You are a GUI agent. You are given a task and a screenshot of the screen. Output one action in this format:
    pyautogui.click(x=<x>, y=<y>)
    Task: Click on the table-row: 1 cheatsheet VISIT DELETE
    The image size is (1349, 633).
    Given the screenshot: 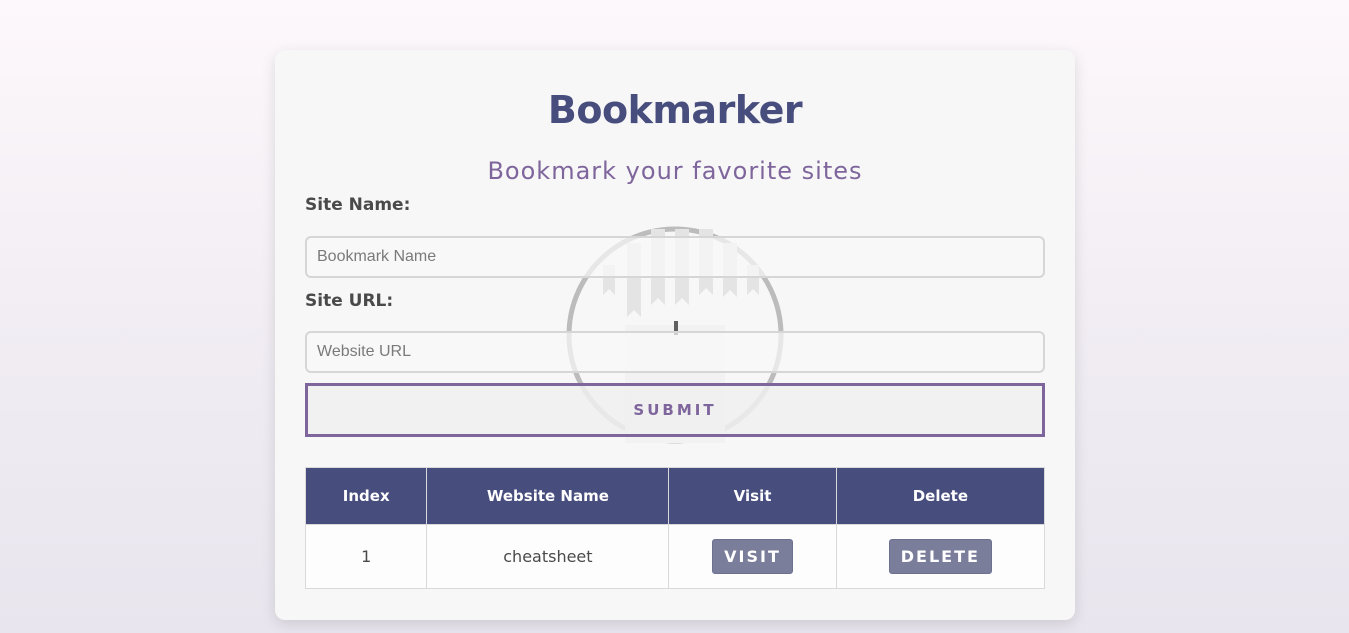 What is the action you would take?
    pyautogui.click(x=675, y=556)
    